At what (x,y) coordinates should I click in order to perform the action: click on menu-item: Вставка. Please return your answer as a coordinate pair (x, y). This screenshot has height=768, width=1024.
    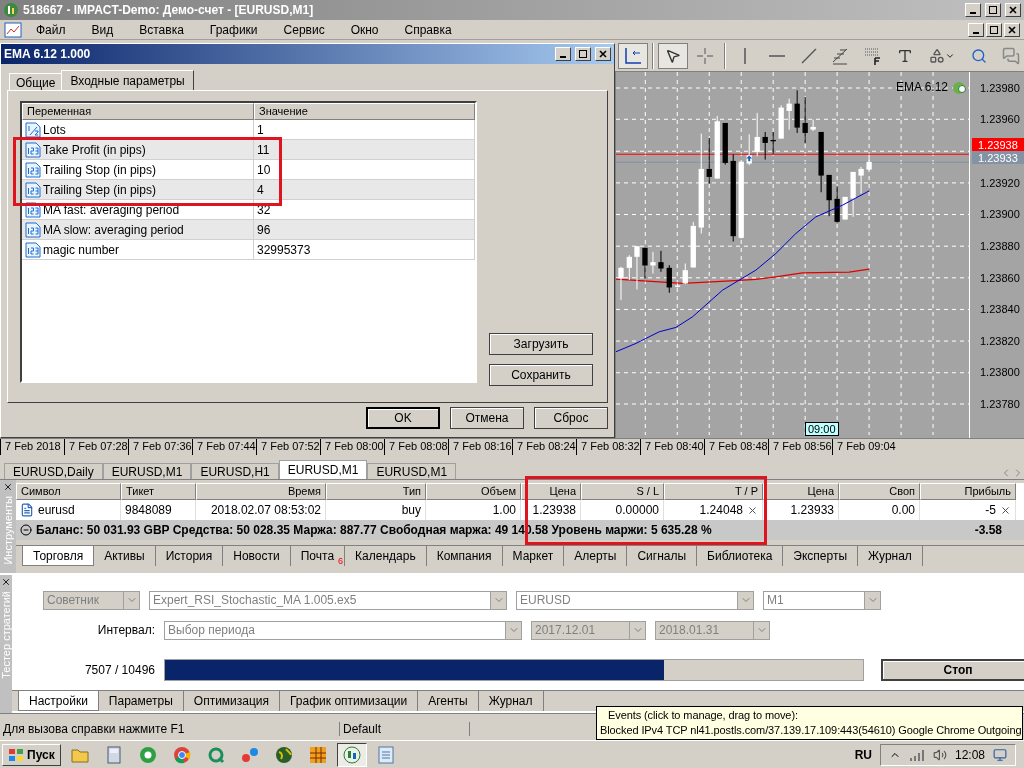
    Looking at the image, I should click on (161, 29).